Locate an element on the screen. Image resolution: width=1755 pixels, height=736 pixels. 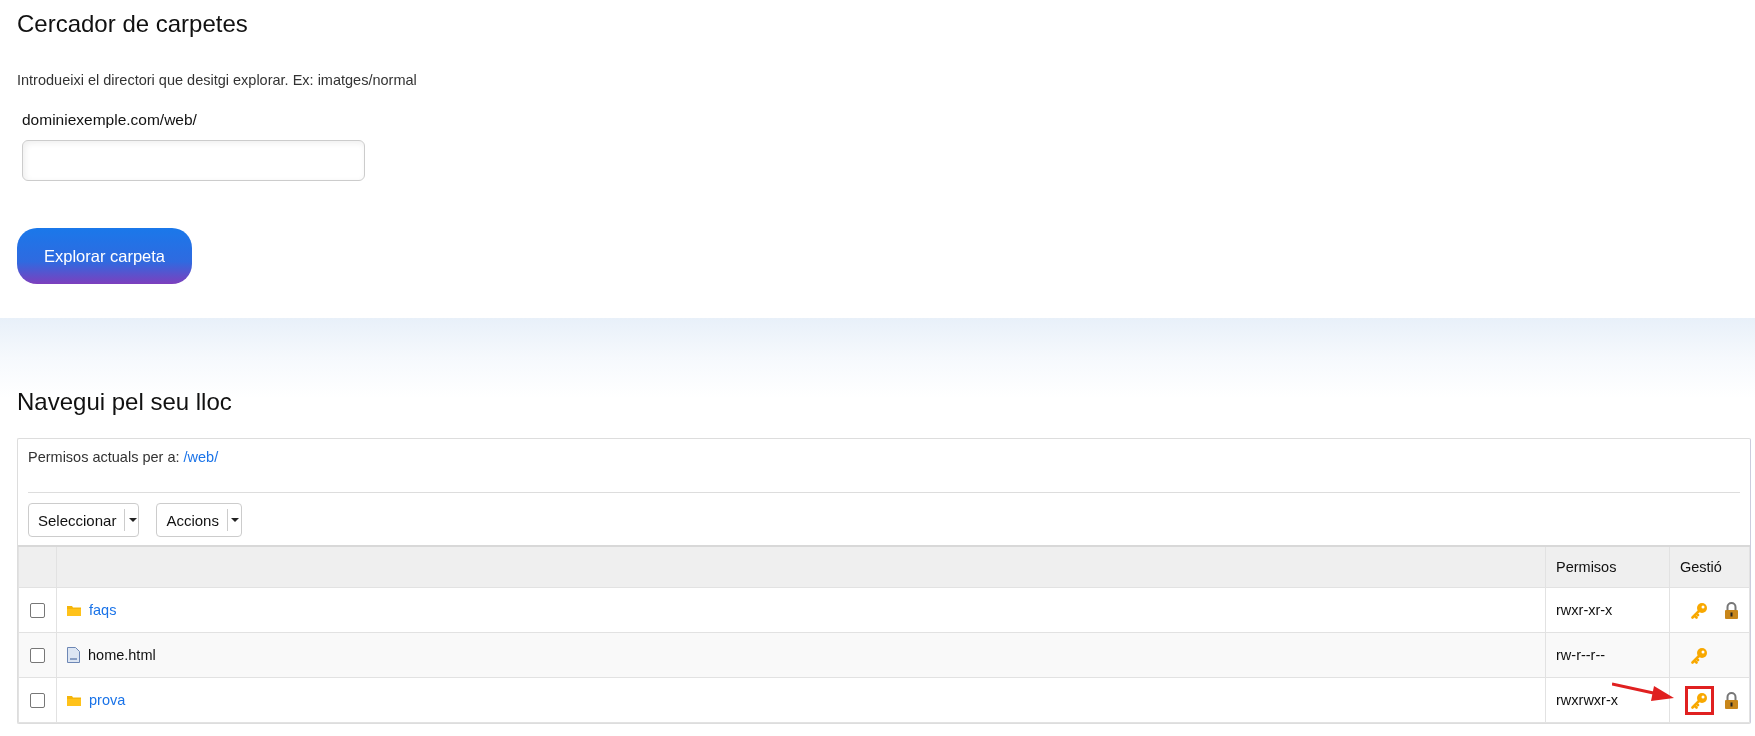
document-icon is located at coordinates (73, 655).